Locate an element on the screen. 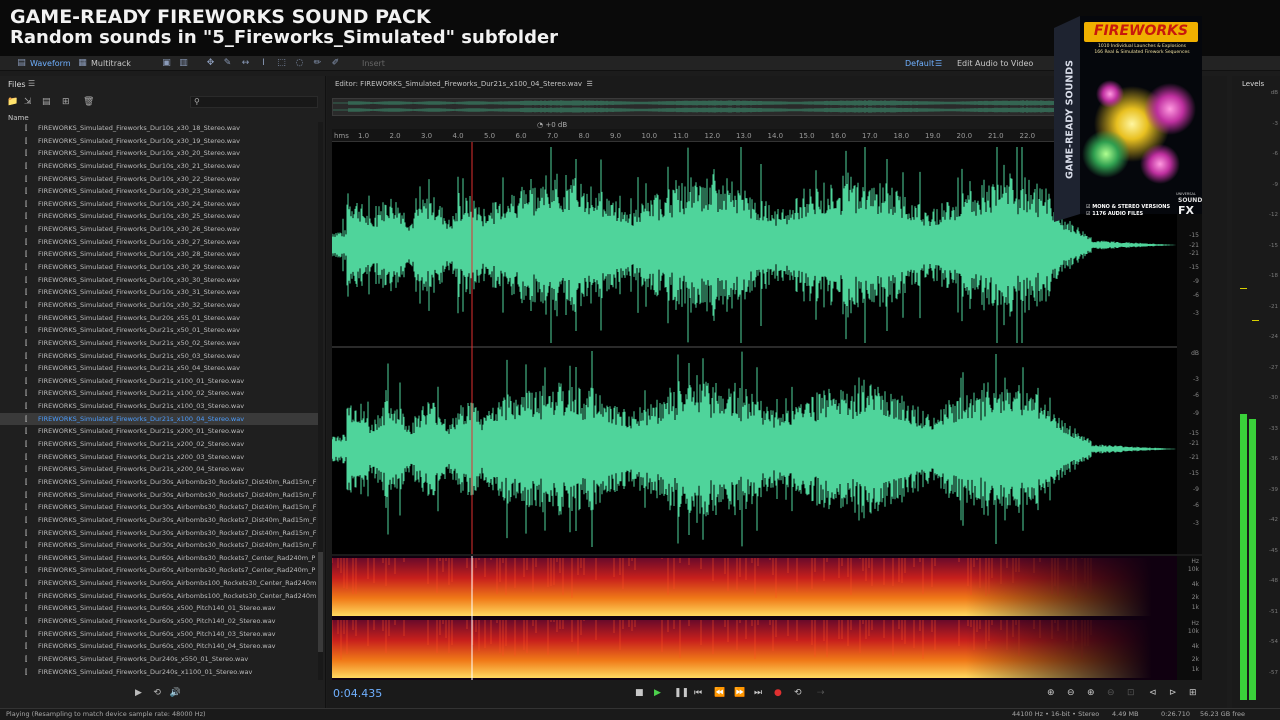 The width and height of the screenshot is (1280, 720). column-header-name: Name is located at coordinates (18, 118).